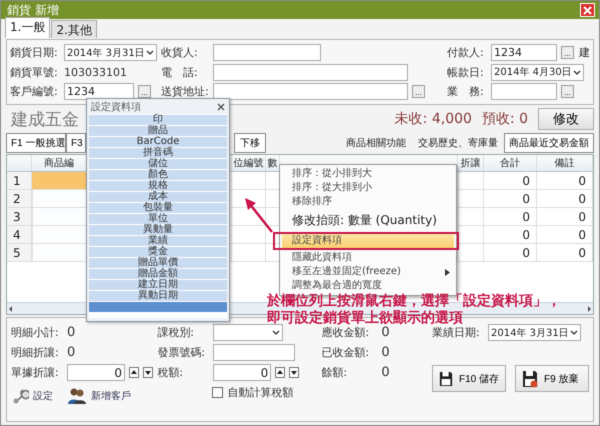 Image resolution: width=600 pixels, height=426 pixels. I want to click on checkbox-label: 自動計算稅額, so click(260, 392).